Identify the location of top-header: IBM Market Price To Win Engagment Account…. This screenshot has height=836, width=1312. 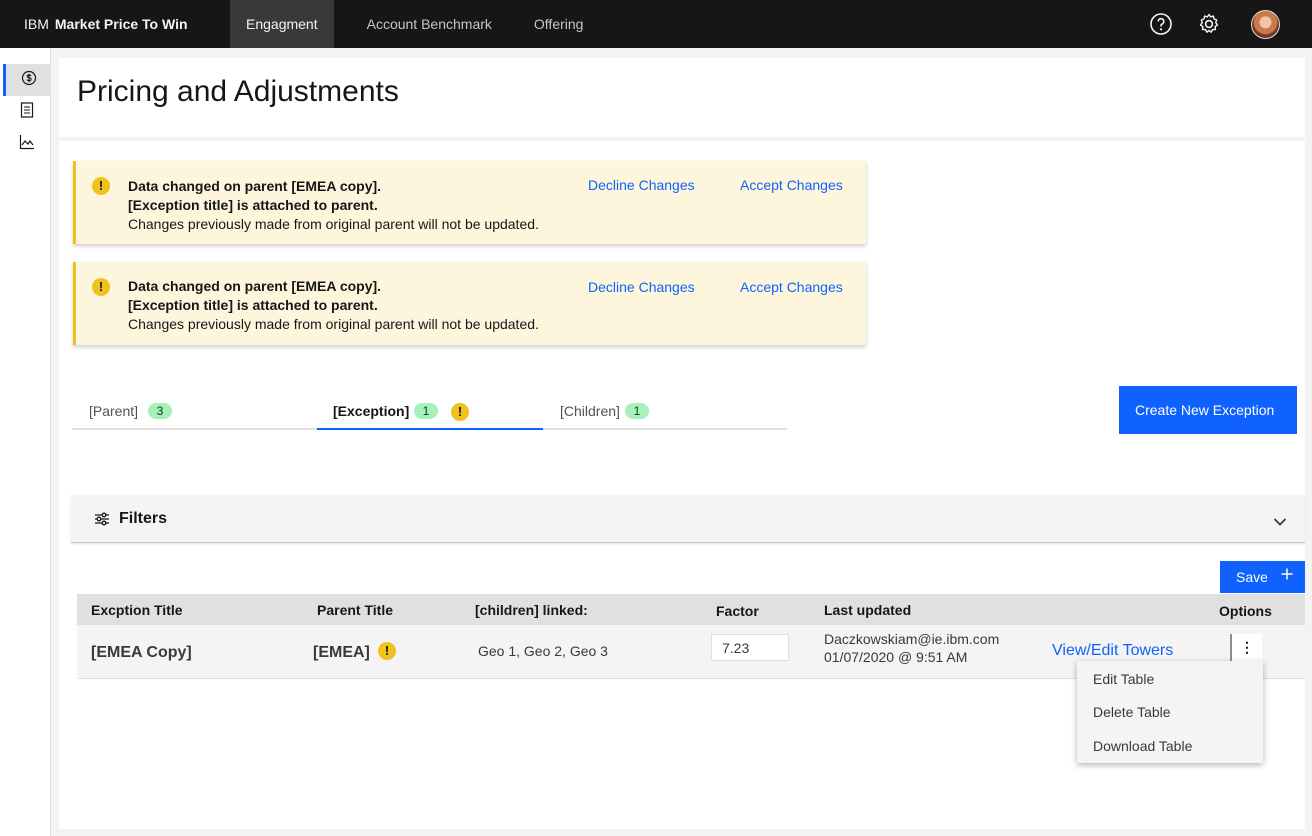
(656, 24).